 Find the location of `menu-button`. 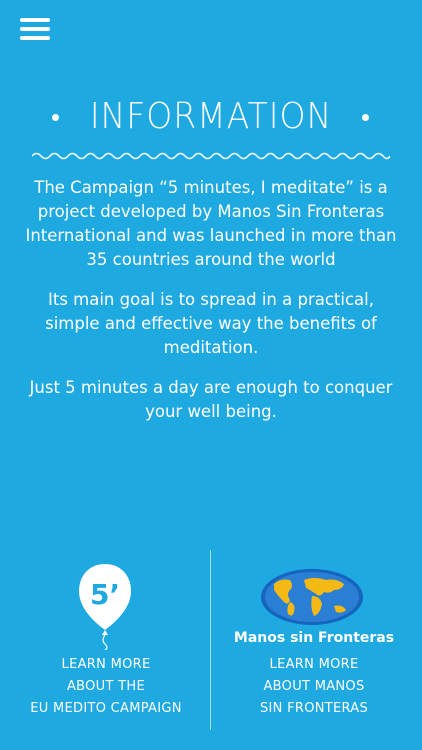

menu-button is located at coordinates (35, 30).